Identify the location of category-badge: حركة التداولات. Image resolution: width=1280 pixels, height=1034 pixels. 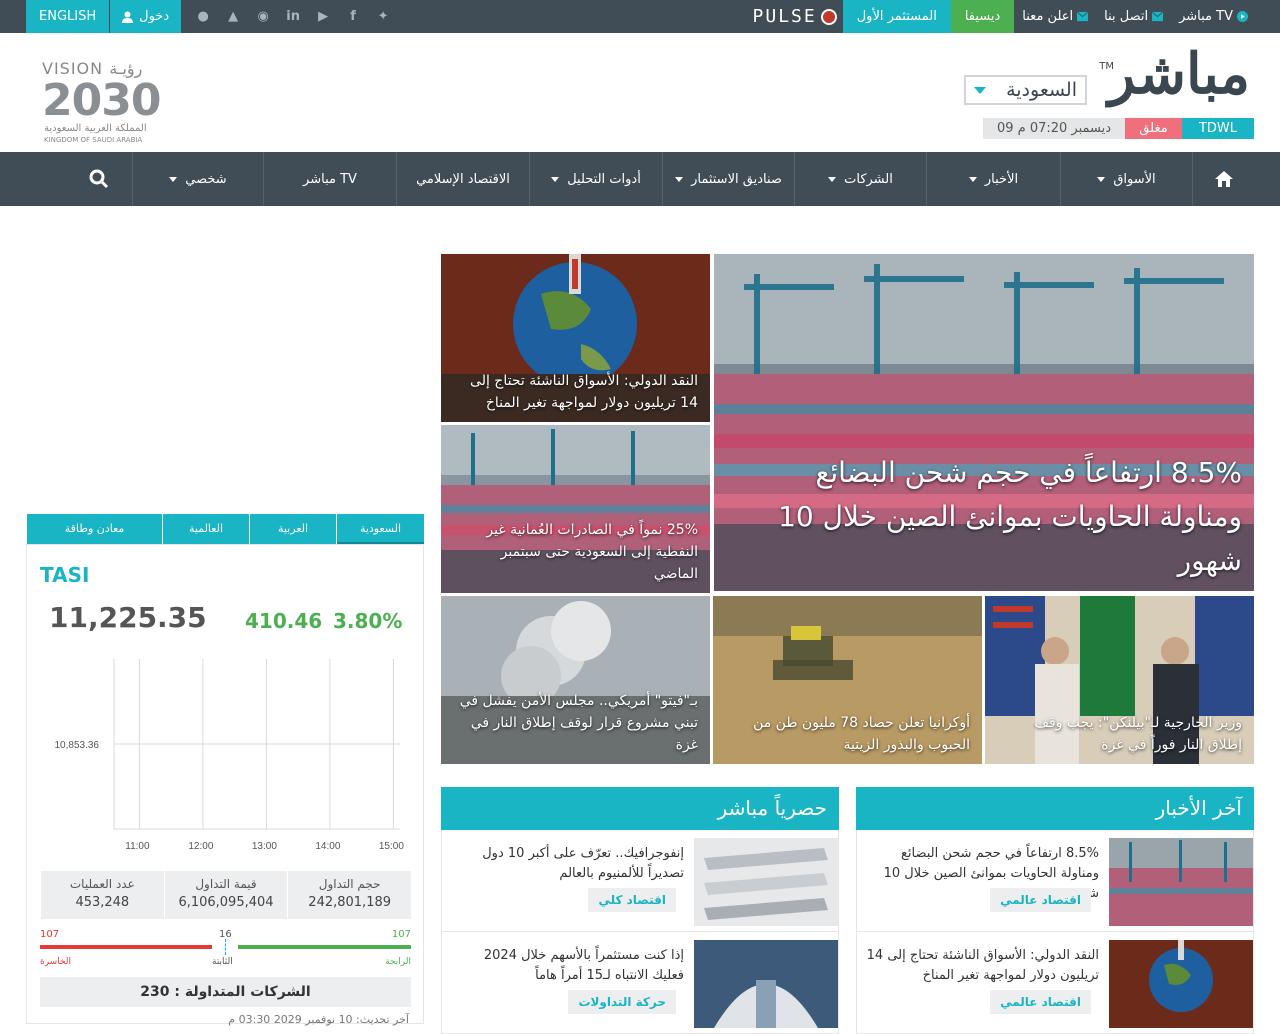
(622, 1002).